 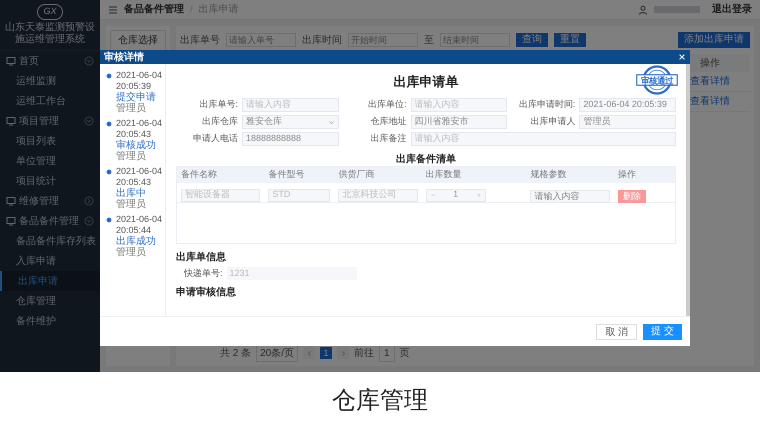 What do you see at coordinates (136, 241) in the screenshot?
I see `timeline-status: 出库成功` at bounding box center [136, 241].